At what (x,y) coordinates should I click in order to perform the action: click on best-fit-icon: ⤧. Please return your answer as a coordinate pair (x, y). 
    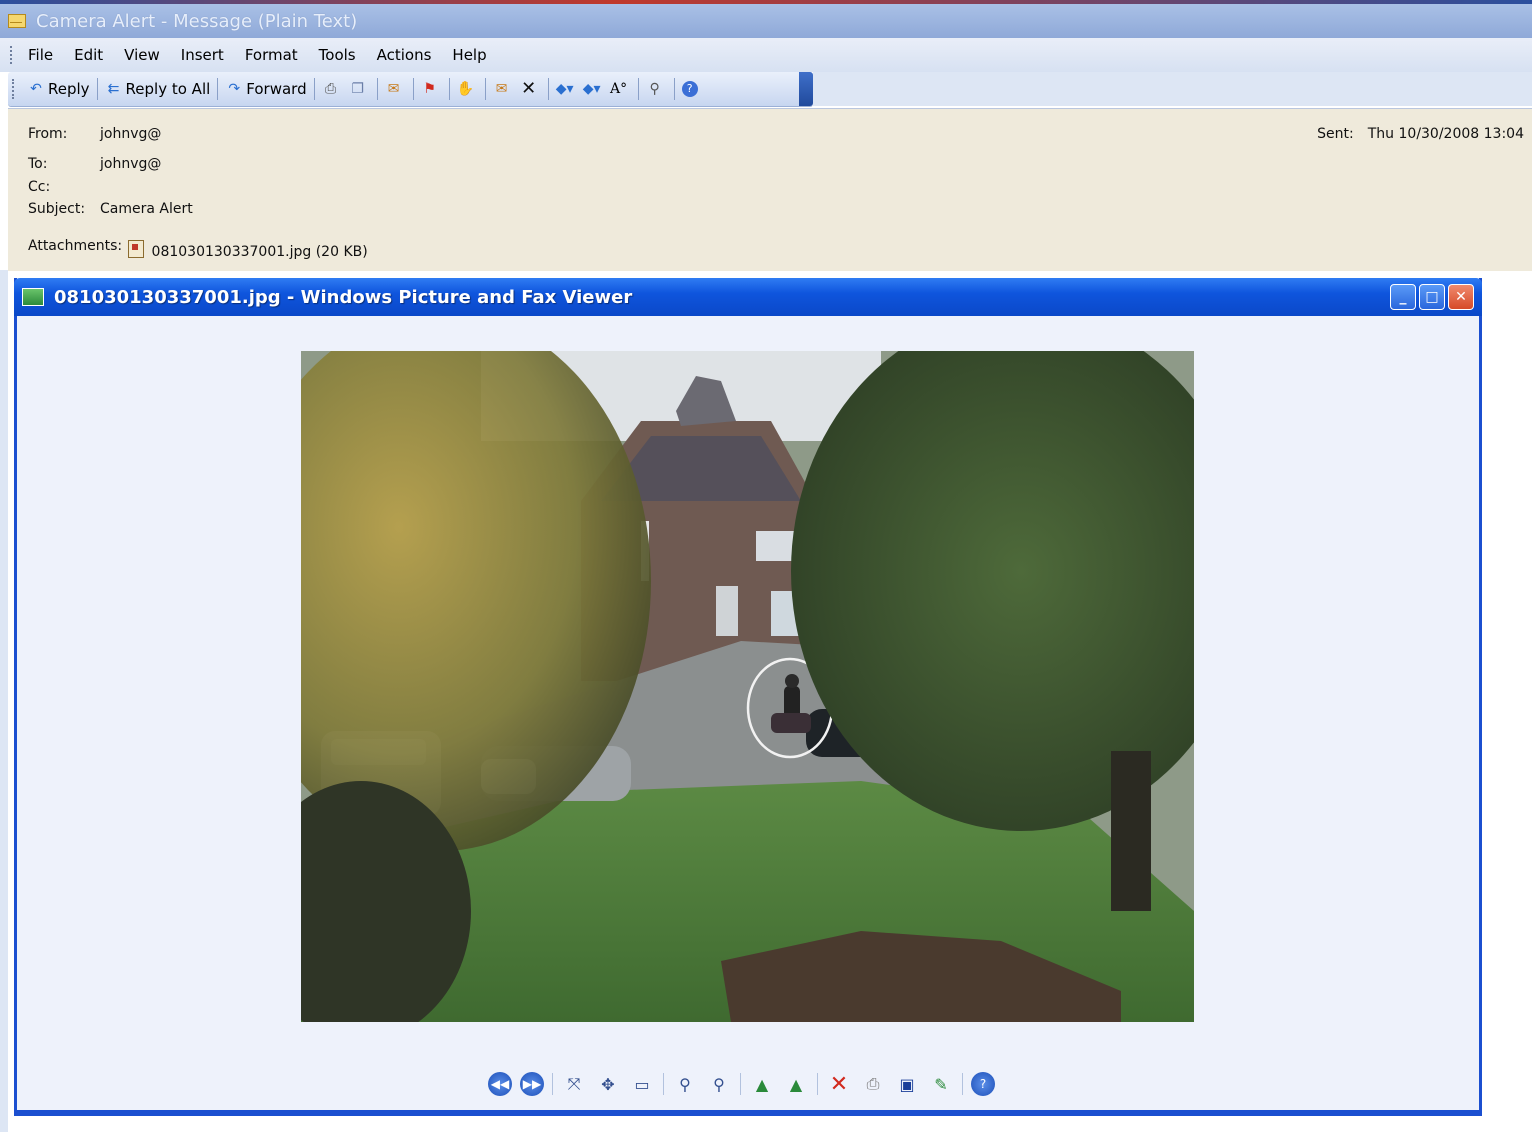
    Looking at the image, I should click on (574, 1083).